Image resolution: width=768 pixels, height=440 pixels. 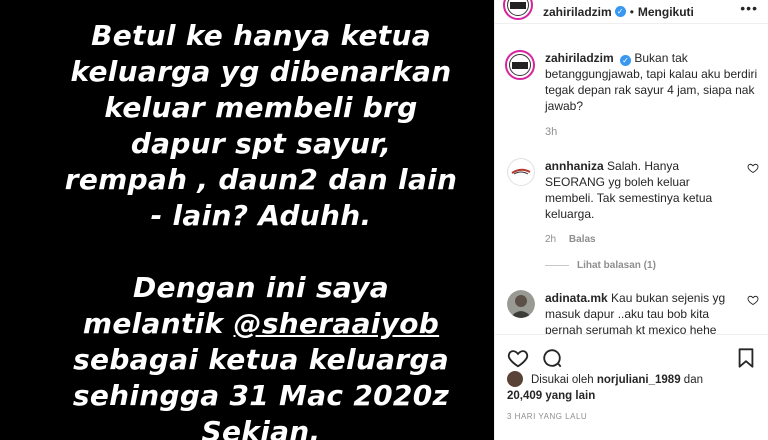 I want to click on view-replies-button: Lihat balasan (1), so click(x=600, y=265).